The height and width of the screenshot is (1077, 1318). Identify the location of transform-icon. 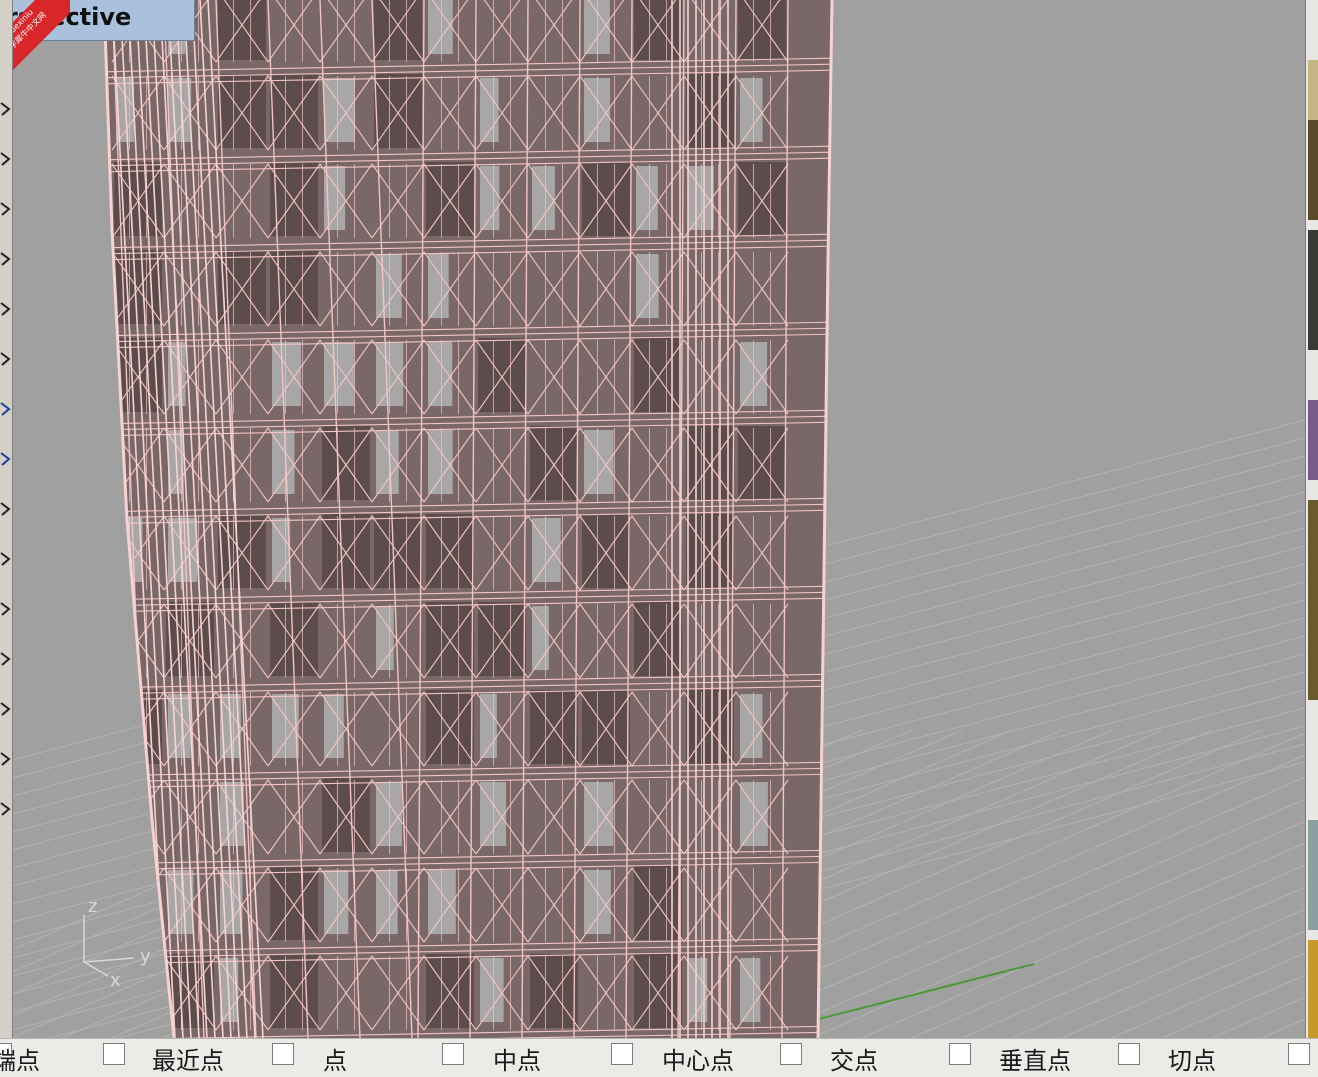
(5, 759).